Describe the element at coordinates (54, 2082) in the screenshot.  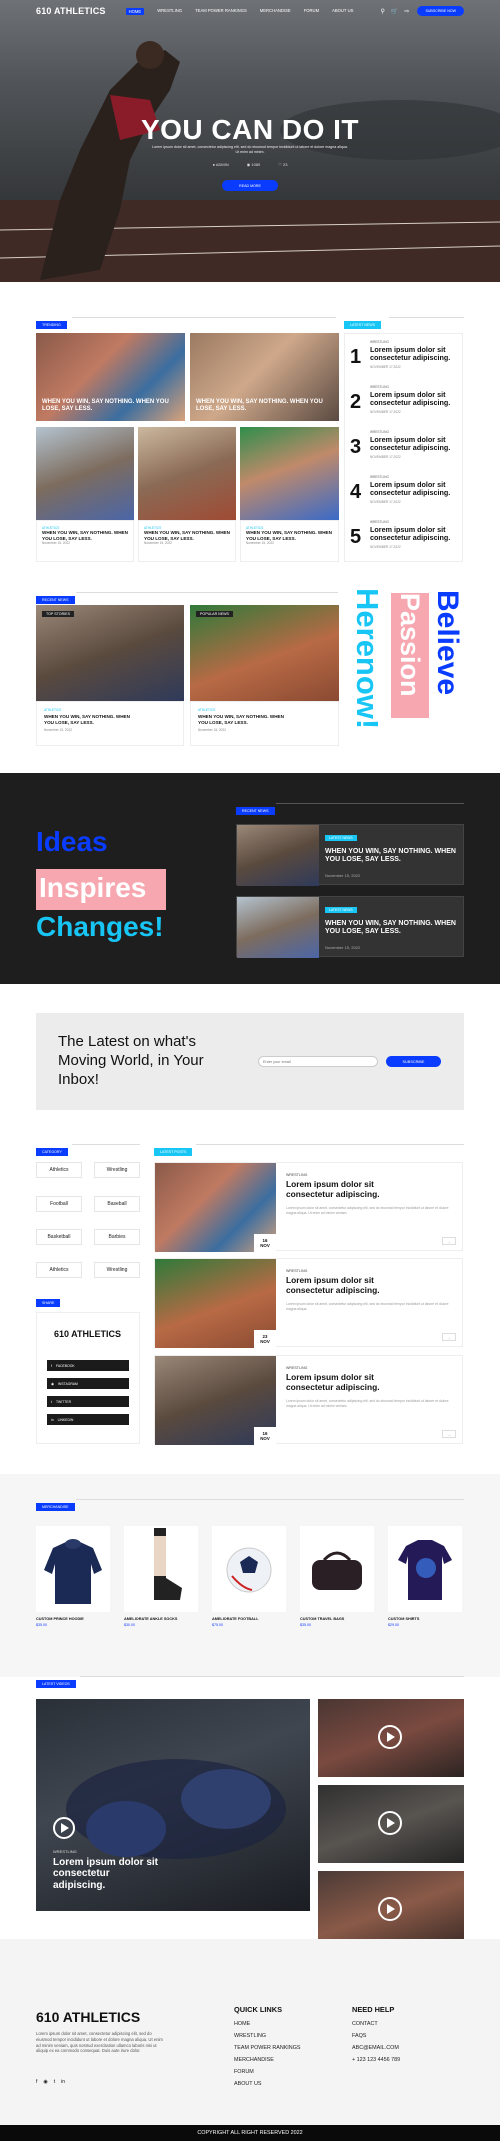
I see `twitter-icon: t` at that location.